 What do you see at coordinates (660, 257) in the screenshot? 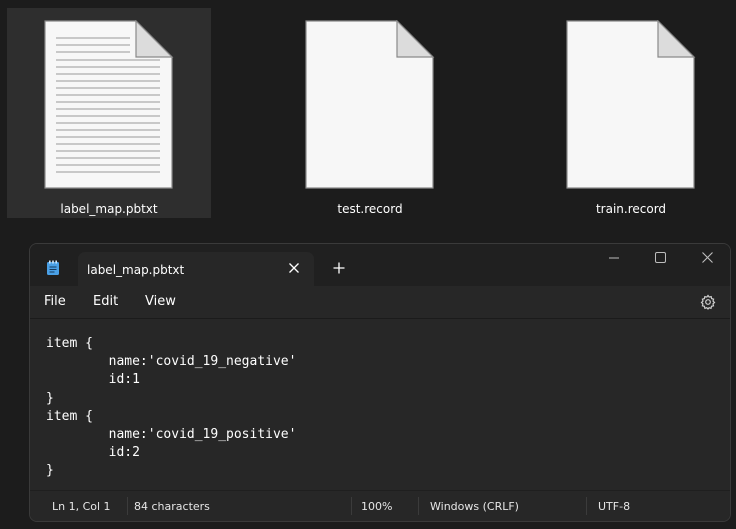
I see `maximize-icon` at bounding box center [660, 257].